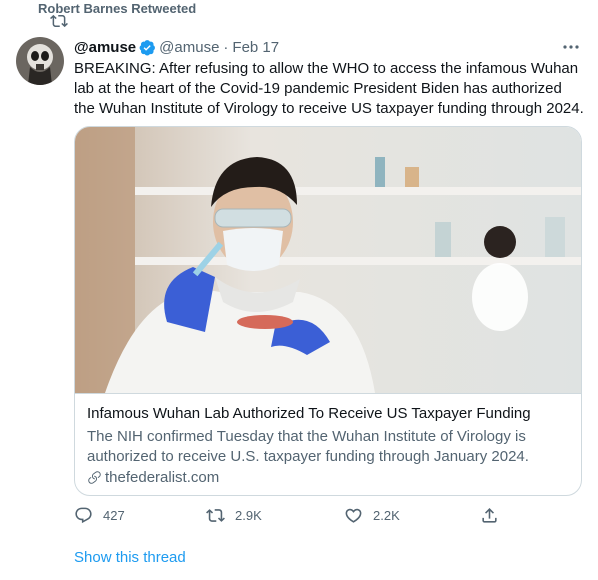 This screenshot has width=598, height=580. Describe the element at coordinates (372, 515) in the screenshot. I see `like-button: 2.2K` at that location.